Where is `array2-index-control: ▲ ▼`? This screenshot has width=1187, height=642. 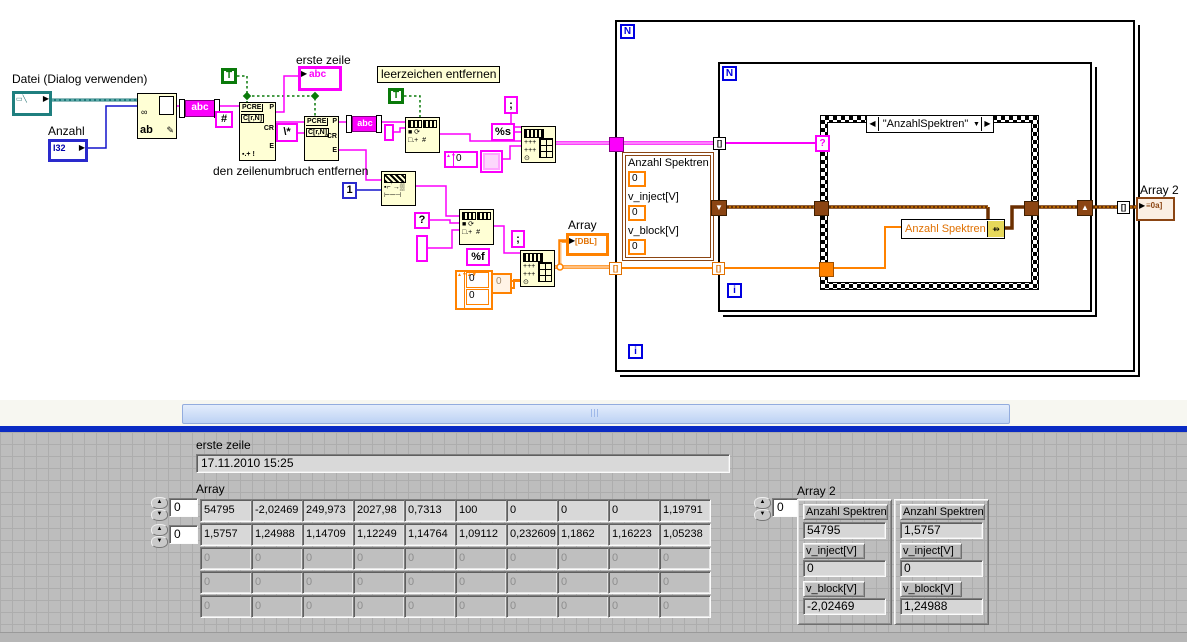 array2-index-control: ▲ ▼ is located at coordinates (762, 509).